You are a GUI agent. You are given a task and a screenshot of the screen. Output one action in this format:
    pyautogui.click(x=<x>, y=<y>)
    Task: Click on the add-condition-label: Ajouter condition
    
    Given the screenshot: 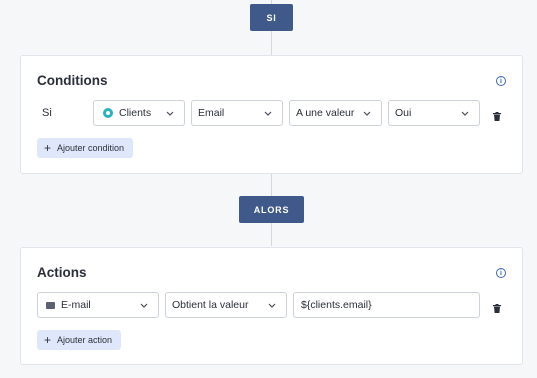 What is the action you would take?
    pyautogui.click(x=91, y=148)
    